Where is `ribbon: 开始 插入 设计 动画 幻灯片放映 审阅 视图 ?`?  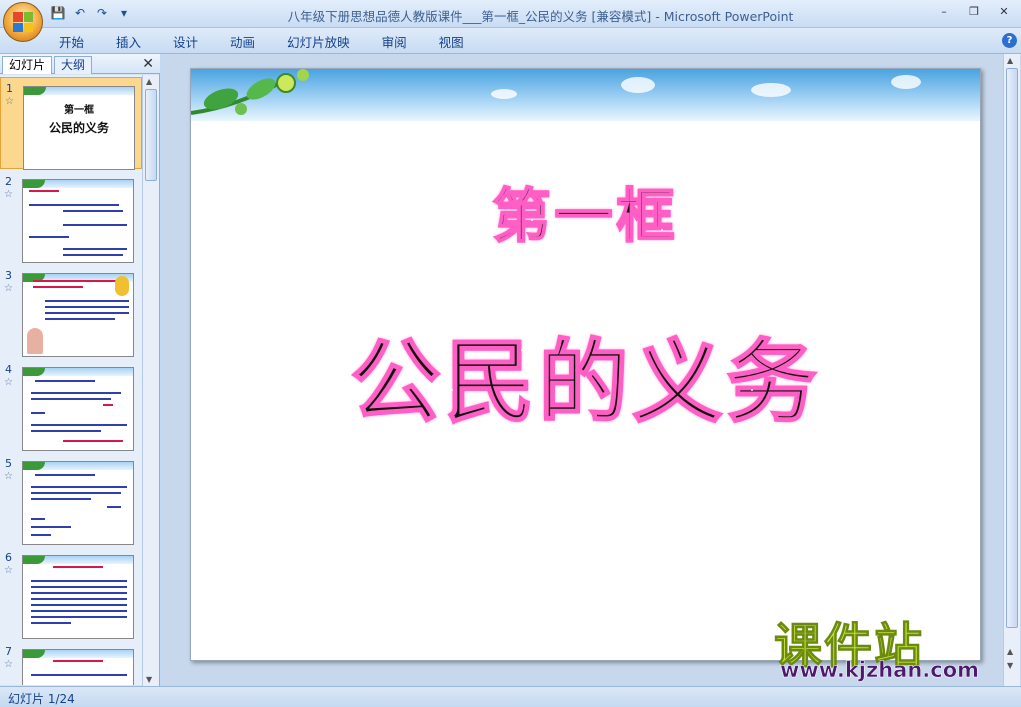
ribbon: 开始 插入 设计 动画 幻灯片放映 审阅 视图 ? is located at coordinates (510, 41).